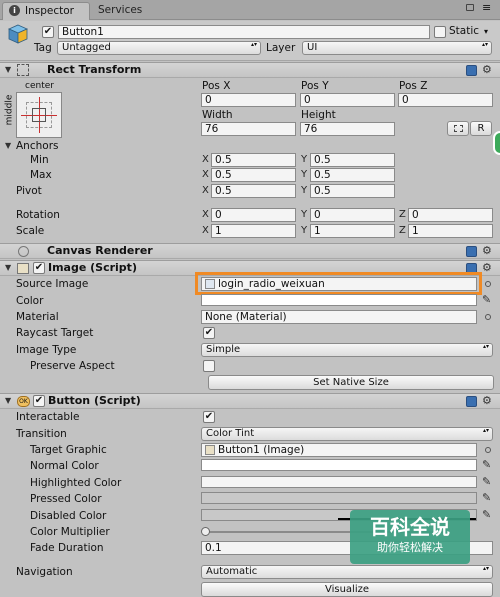  What do you see at coordinates (8, 146) in the screenshot?
I see `anchors-fold-icon: ▼` at bounding box center [8, 146].